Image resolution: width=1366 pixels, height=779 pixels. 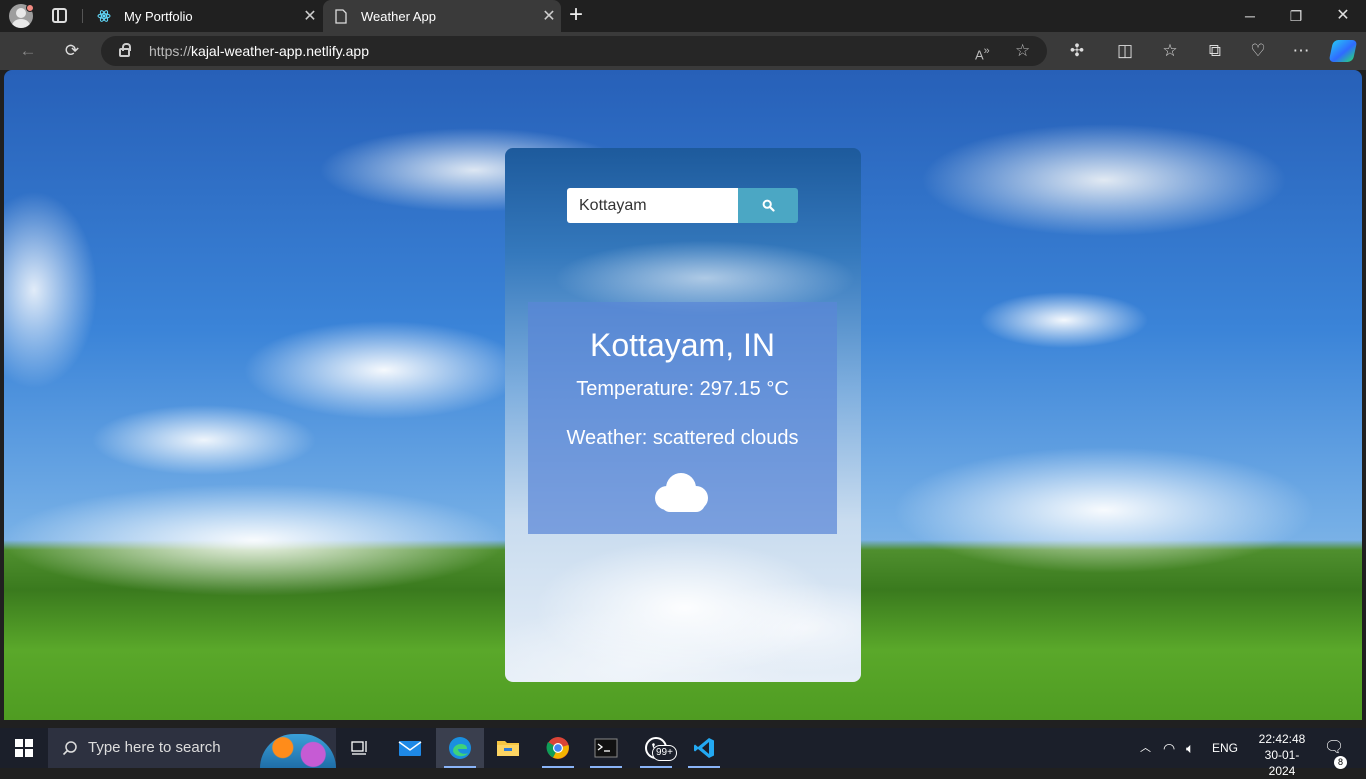 I want to click on search-form, so click(x=682, y=205).